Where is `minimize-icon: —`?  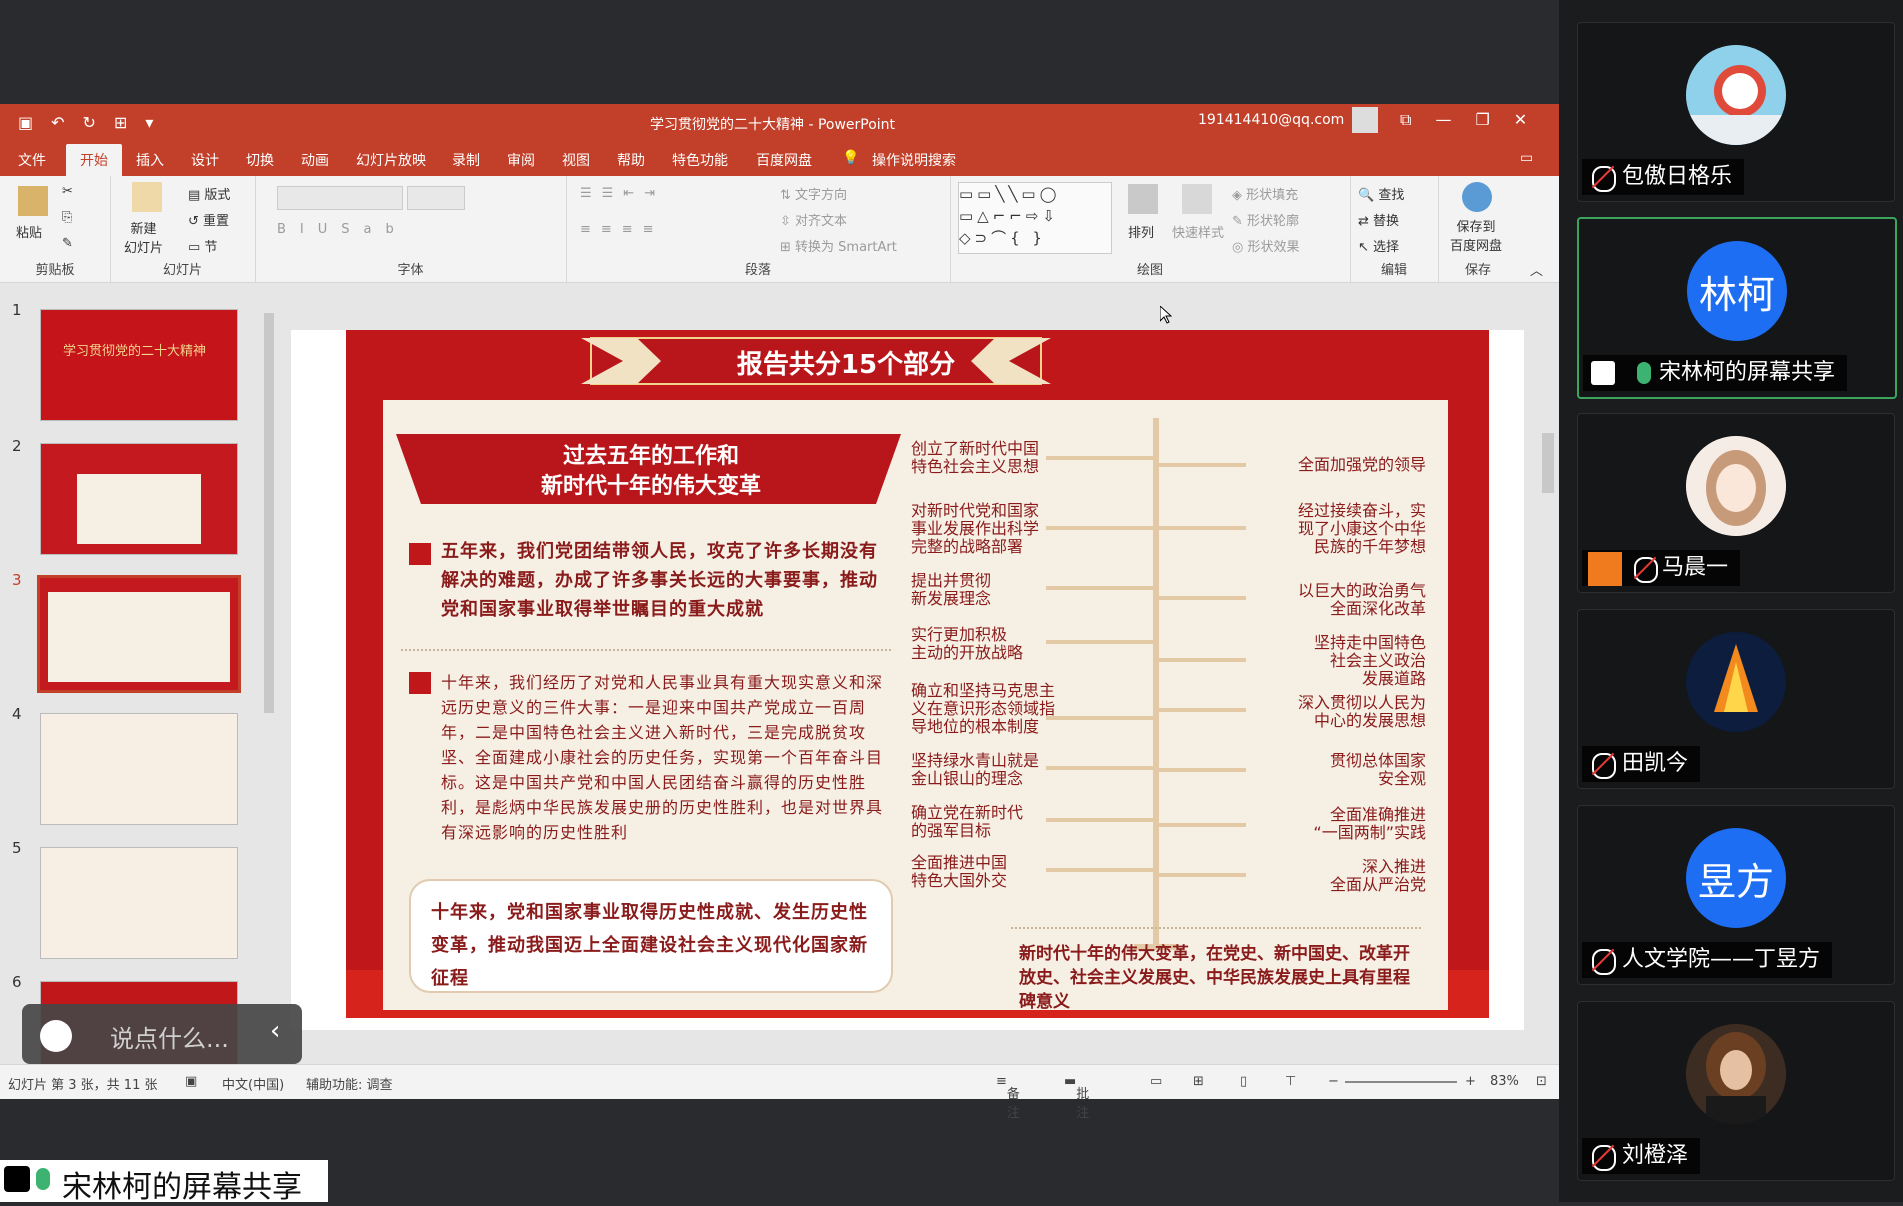
minimize-icon: — is located at coordinates (1443, 120).